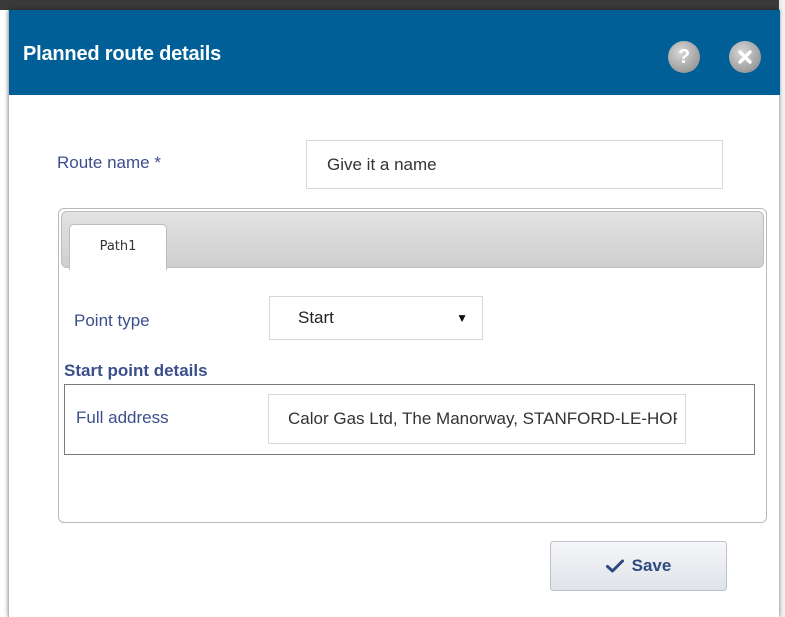 This screenshot has height=617, width=785. What do you see at coordinates (316, 317) in the screenshot?
I see `point-type-value: Start` at bounding box center [316, 317].